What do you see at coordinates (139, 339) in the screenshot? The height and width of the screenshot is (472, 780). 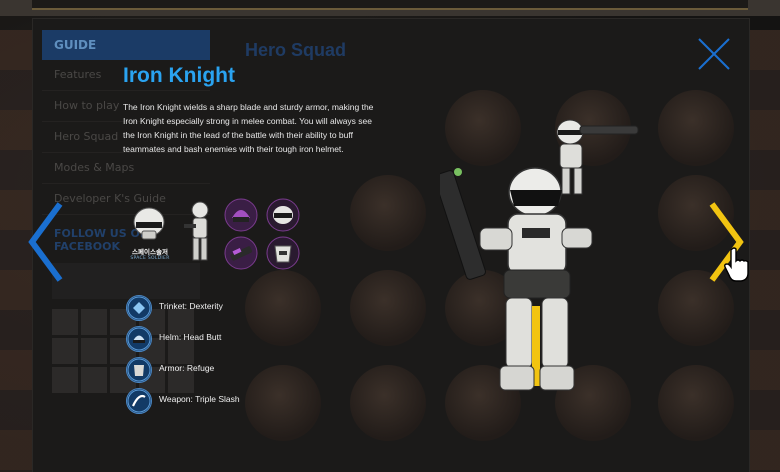 I see `helm-icon` at bounding box center [139, 339].